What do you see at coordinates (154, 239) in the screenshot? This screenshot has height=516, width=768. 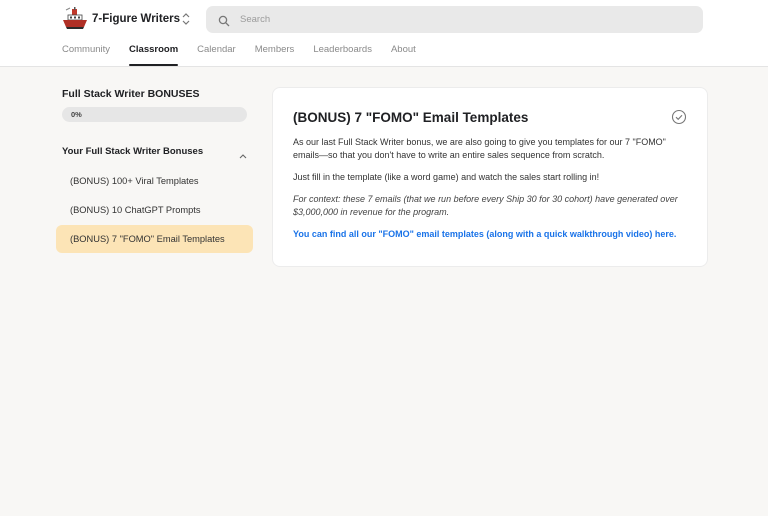 I see `lesson-item-fomo-email-templates: (BONUS) 7 "FOMO" Email Templates` at bounding box center [154, 239].